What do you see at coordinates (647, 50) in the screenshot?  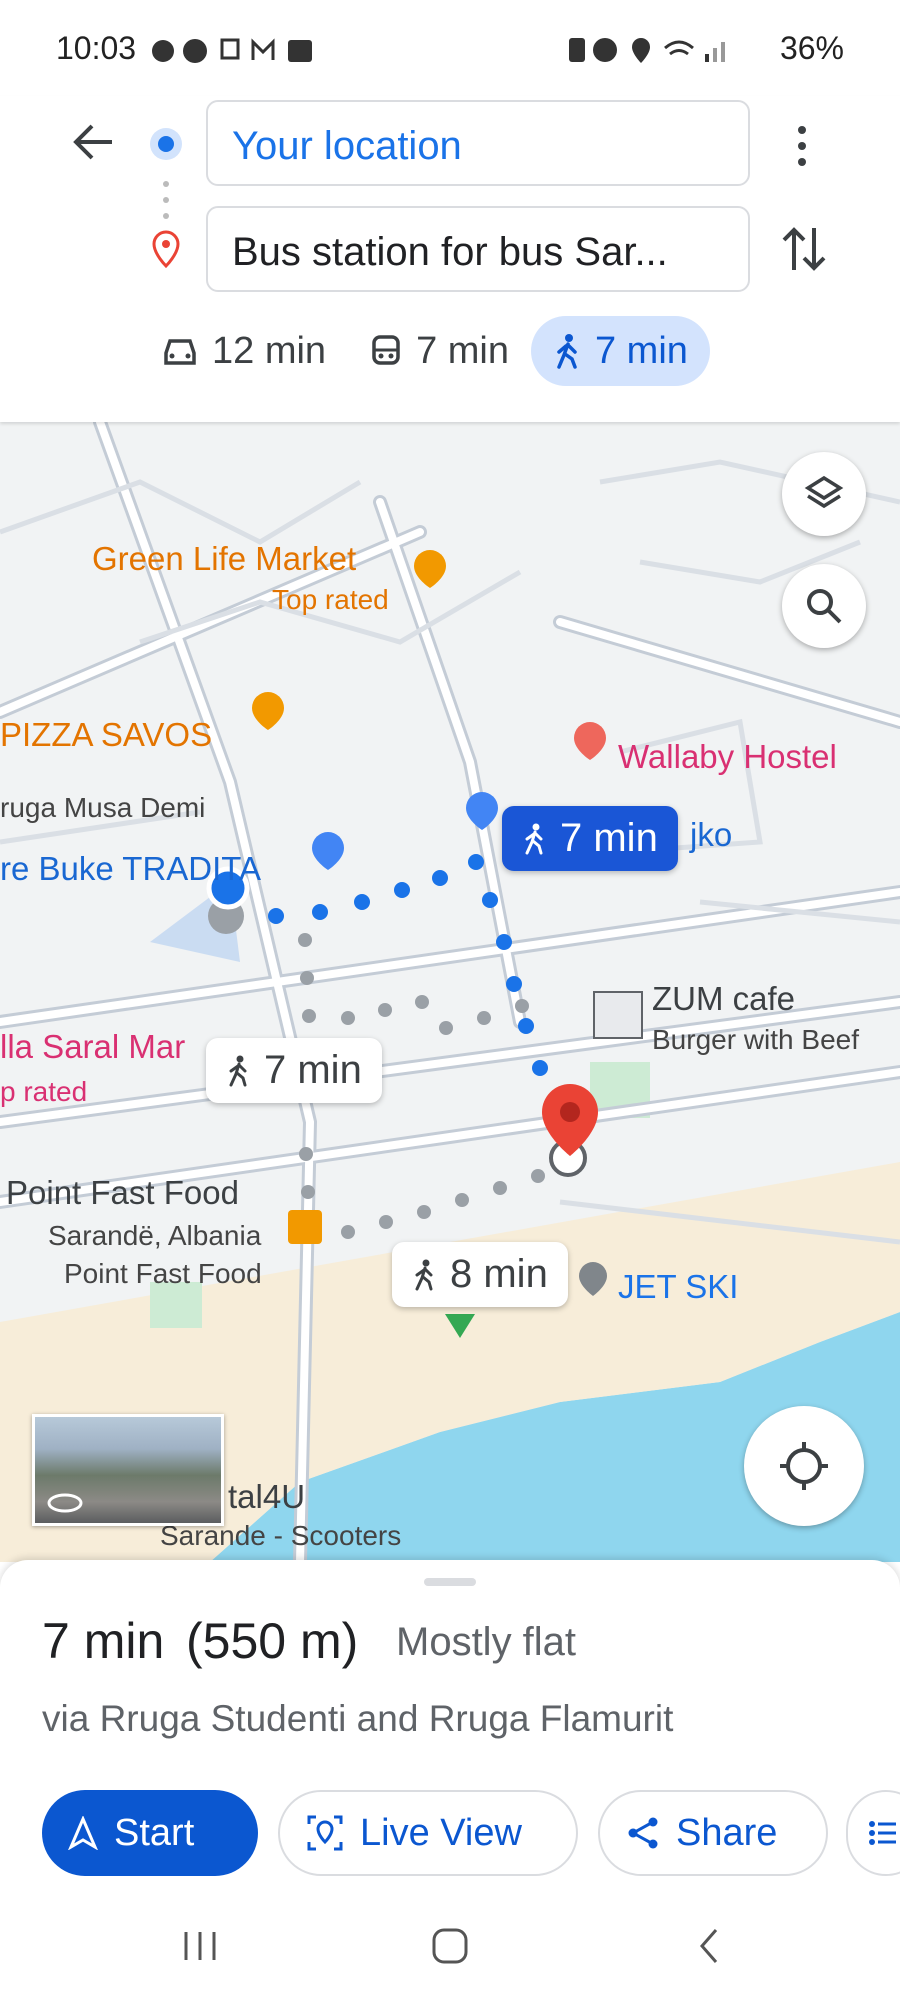 I see `system-icons` at bounding box center [647, 50].